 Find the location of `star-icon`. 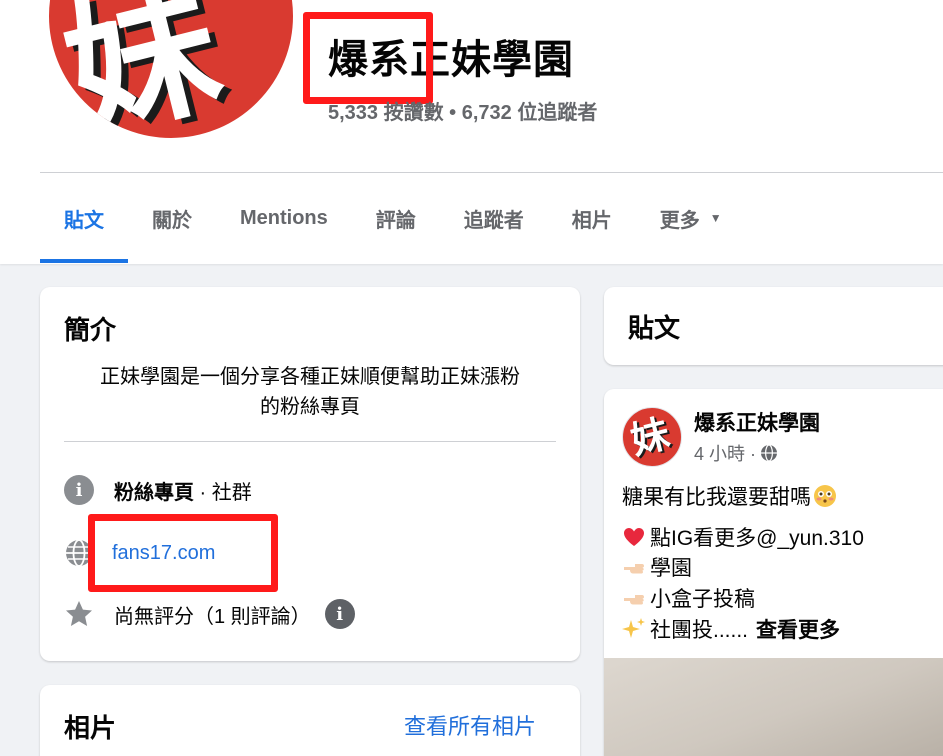

star-icon is located at coordinates (79, 613).